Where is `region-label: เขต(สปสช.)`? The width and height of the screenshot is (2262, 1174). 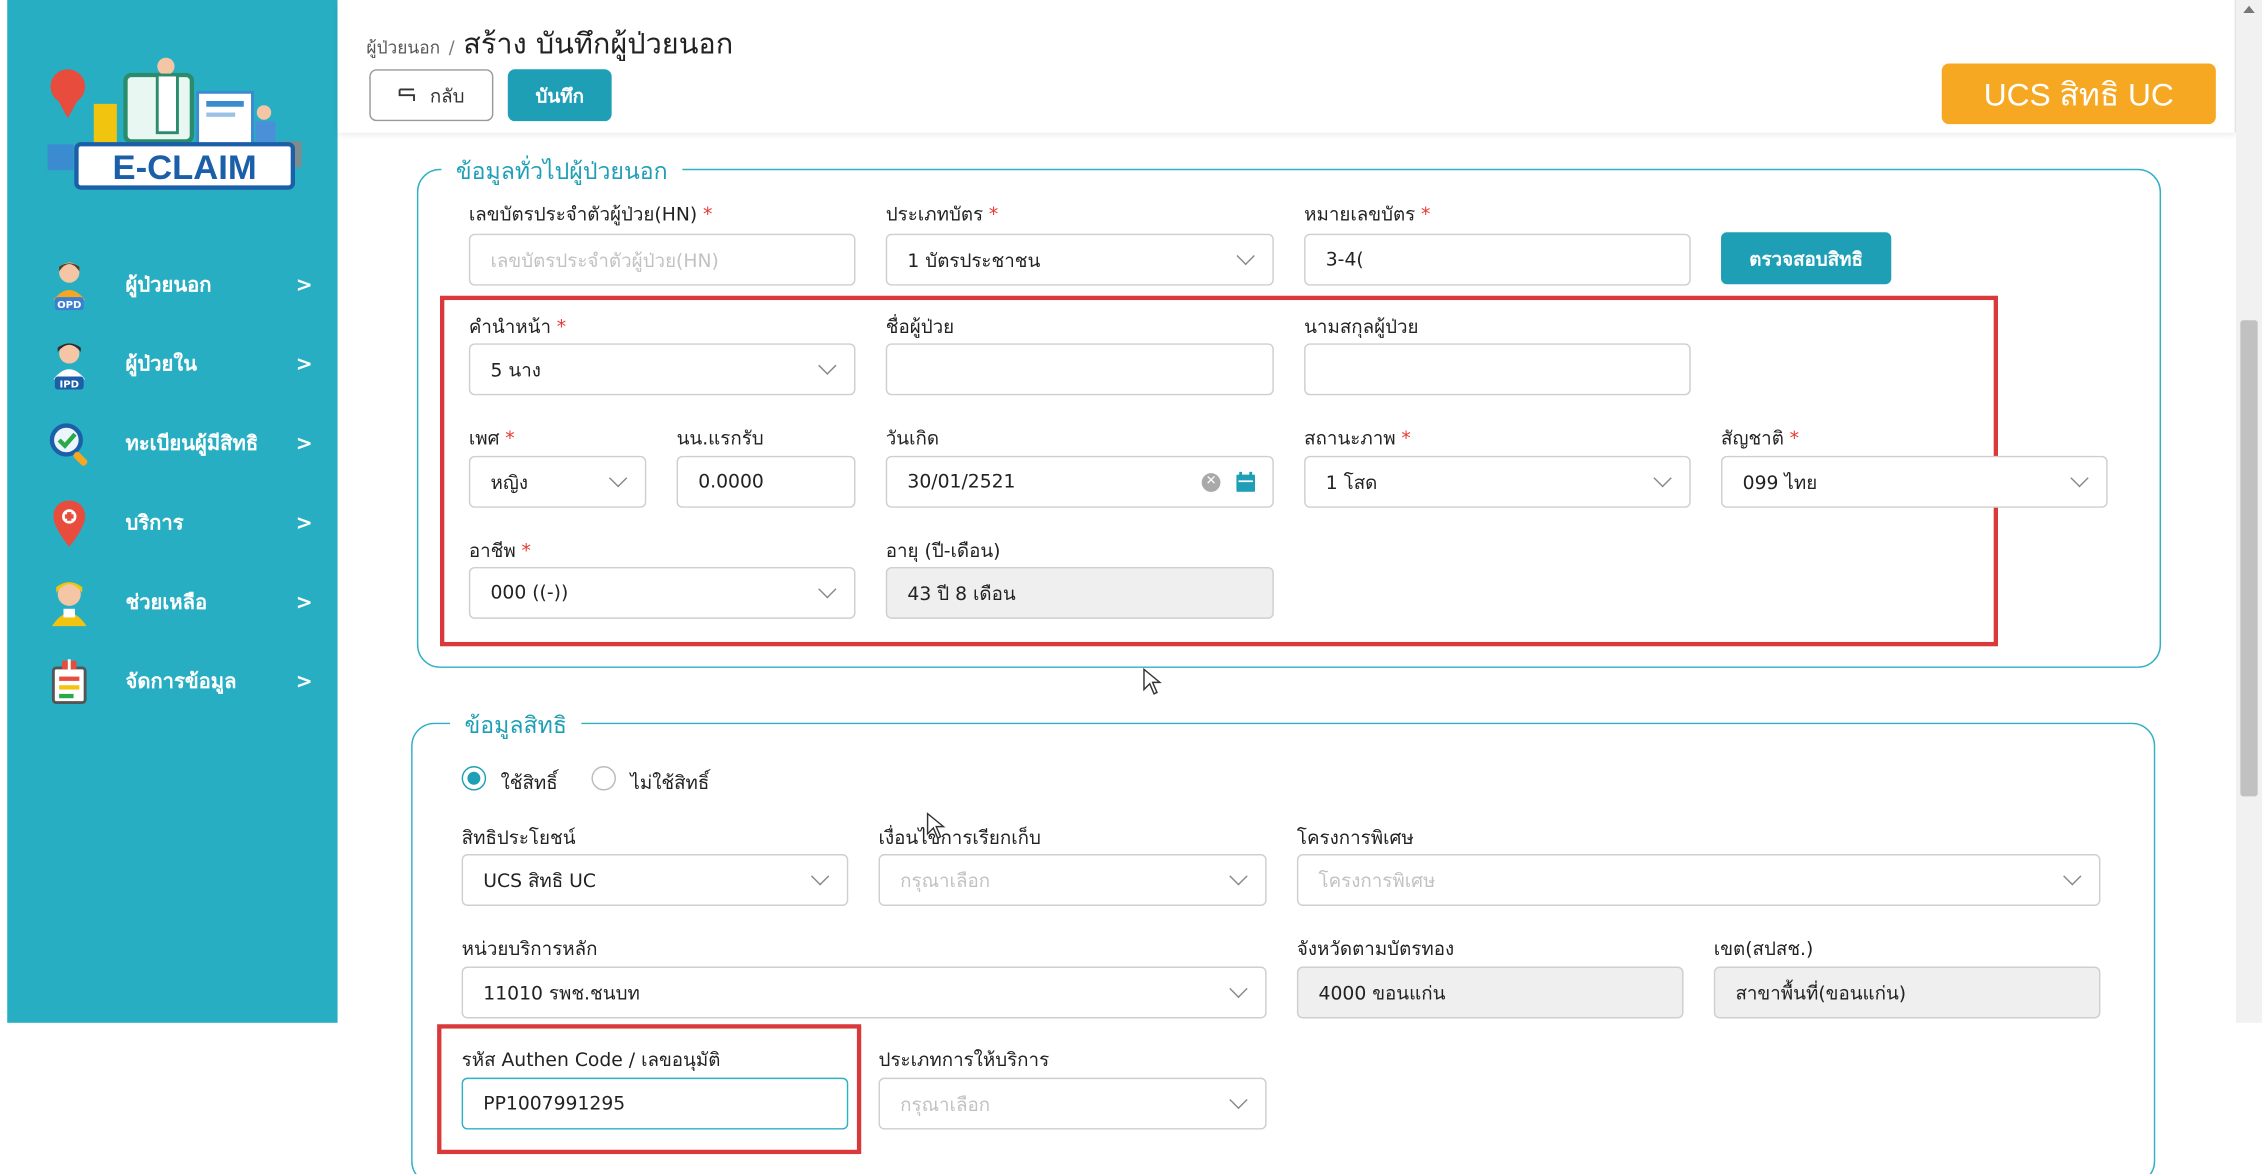
region-label: เขต(สปสช.) is located at coordinates (1763, 950).